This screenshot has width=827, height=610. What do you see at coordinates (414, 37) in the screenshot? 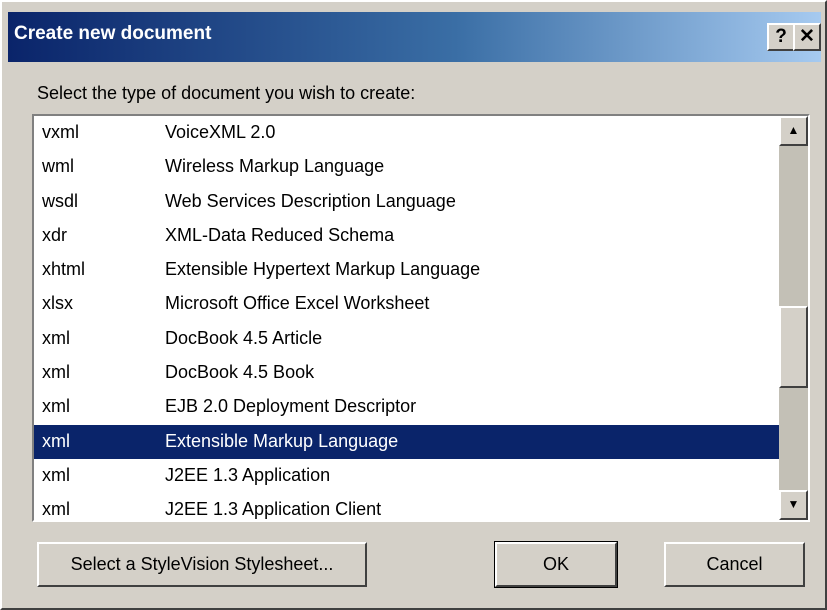
I see `title-bar: Create new document ? ✕` at bounding box center [414, 37].